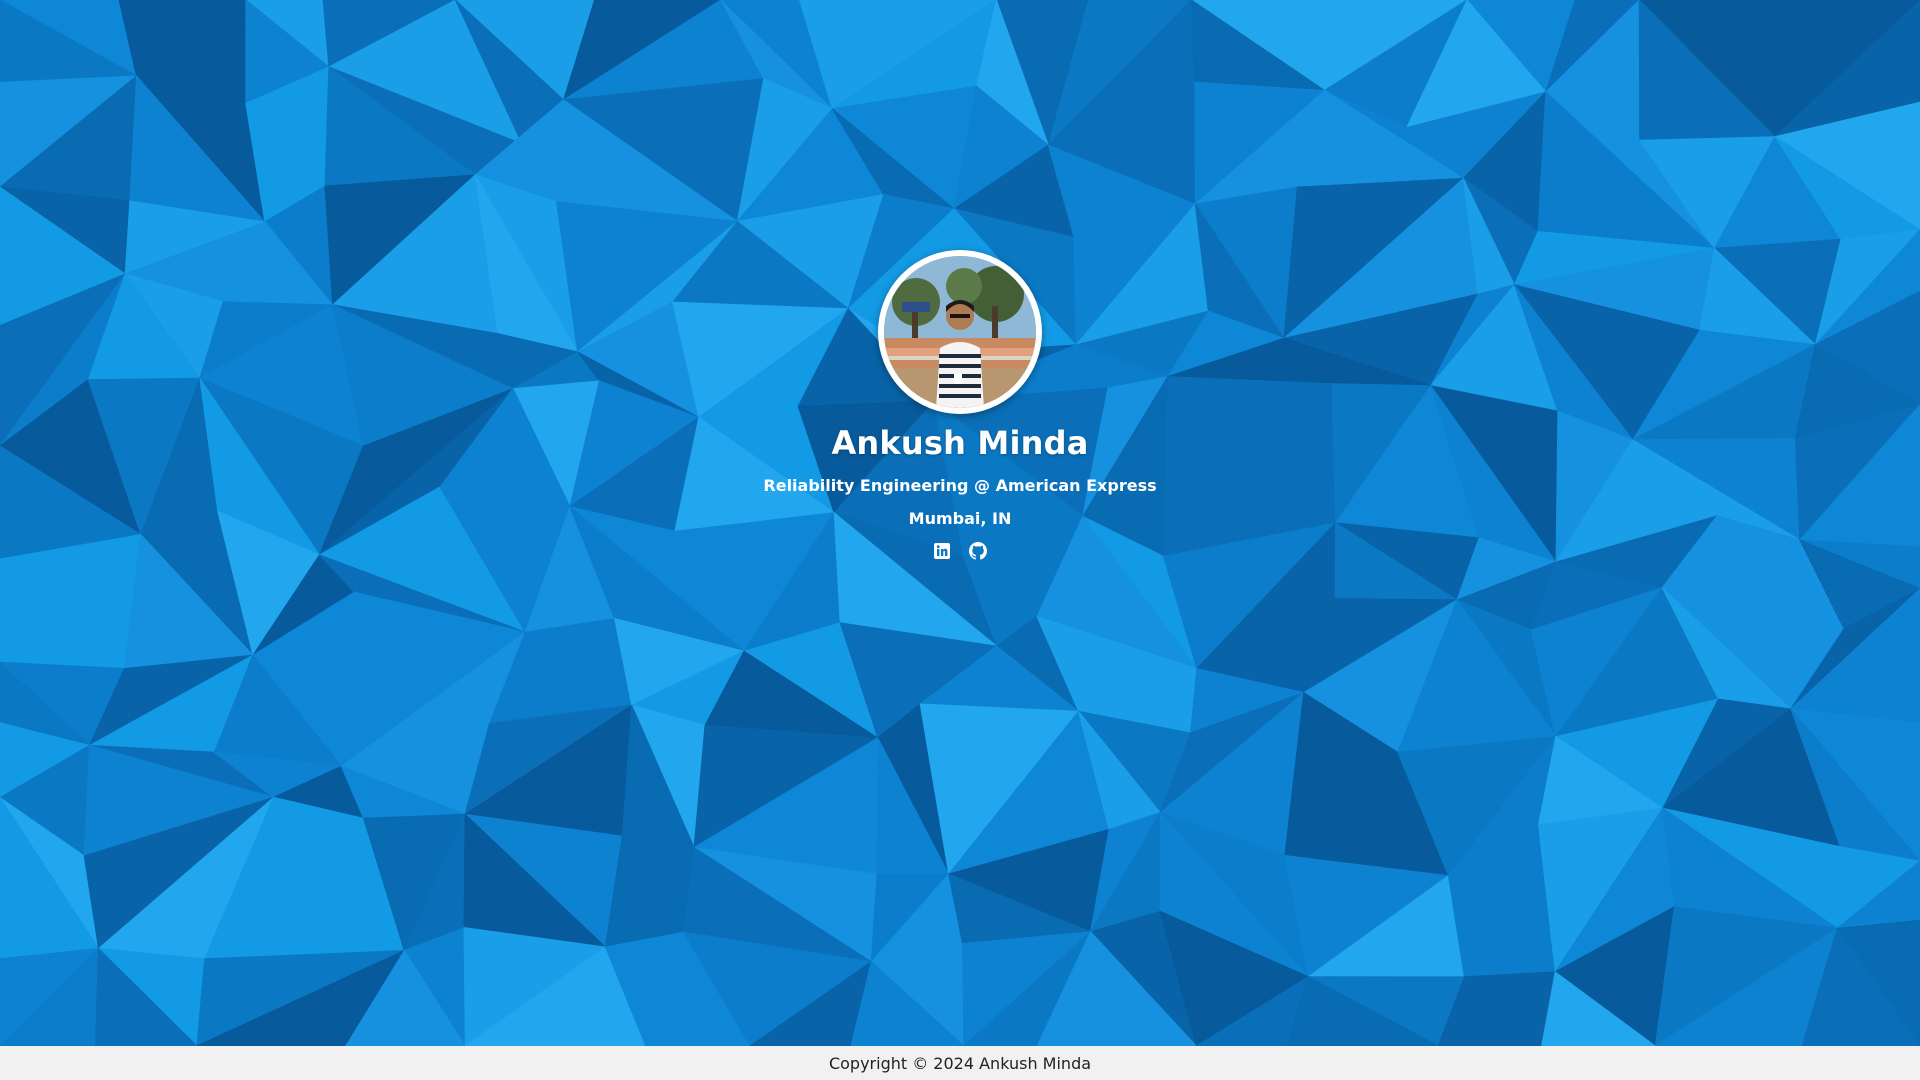 Image resolution: width=1920 pixels, height=1080 pixels. I want to click on profile-name: Ankush Minda, so click(960, 443).